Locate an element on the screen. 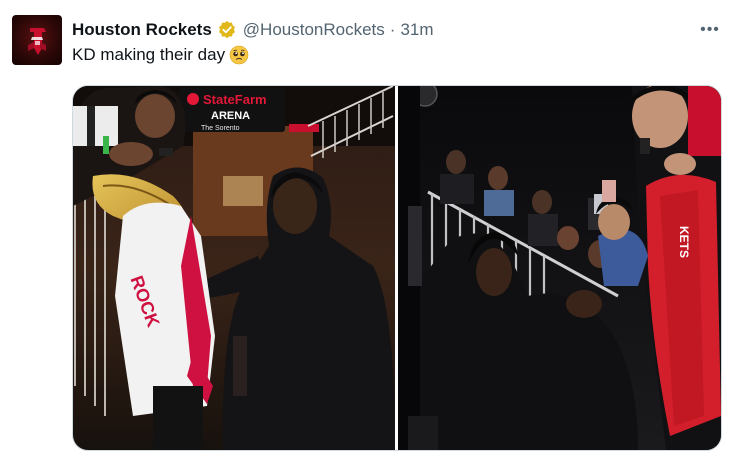 This screenshot has width=738, height=461. tweet-header: Houston Rockets @HoustonRockets · 31m is located at coordinates (253, 30).